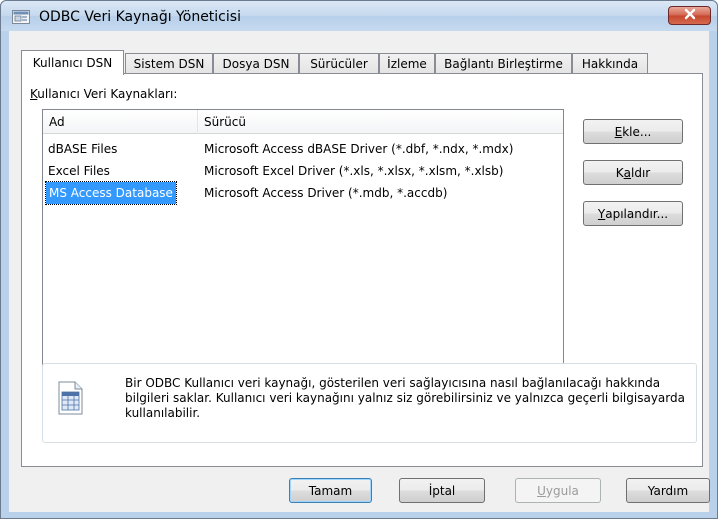 This screenshot has height=519, width=718. I want to click on list-item-name: Excel Files, so click(79, 171).